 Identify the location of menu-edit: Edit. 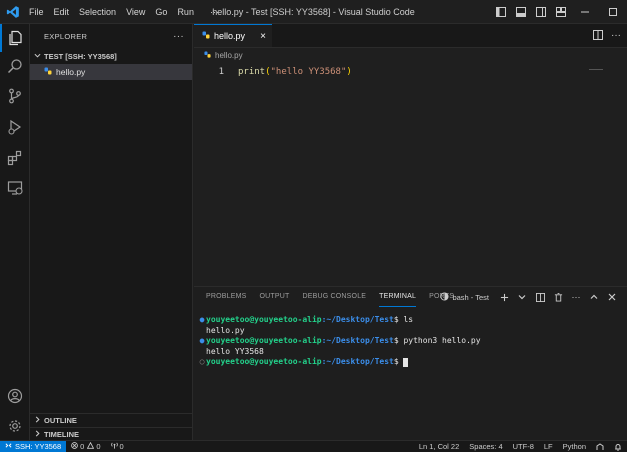
(62, 12).